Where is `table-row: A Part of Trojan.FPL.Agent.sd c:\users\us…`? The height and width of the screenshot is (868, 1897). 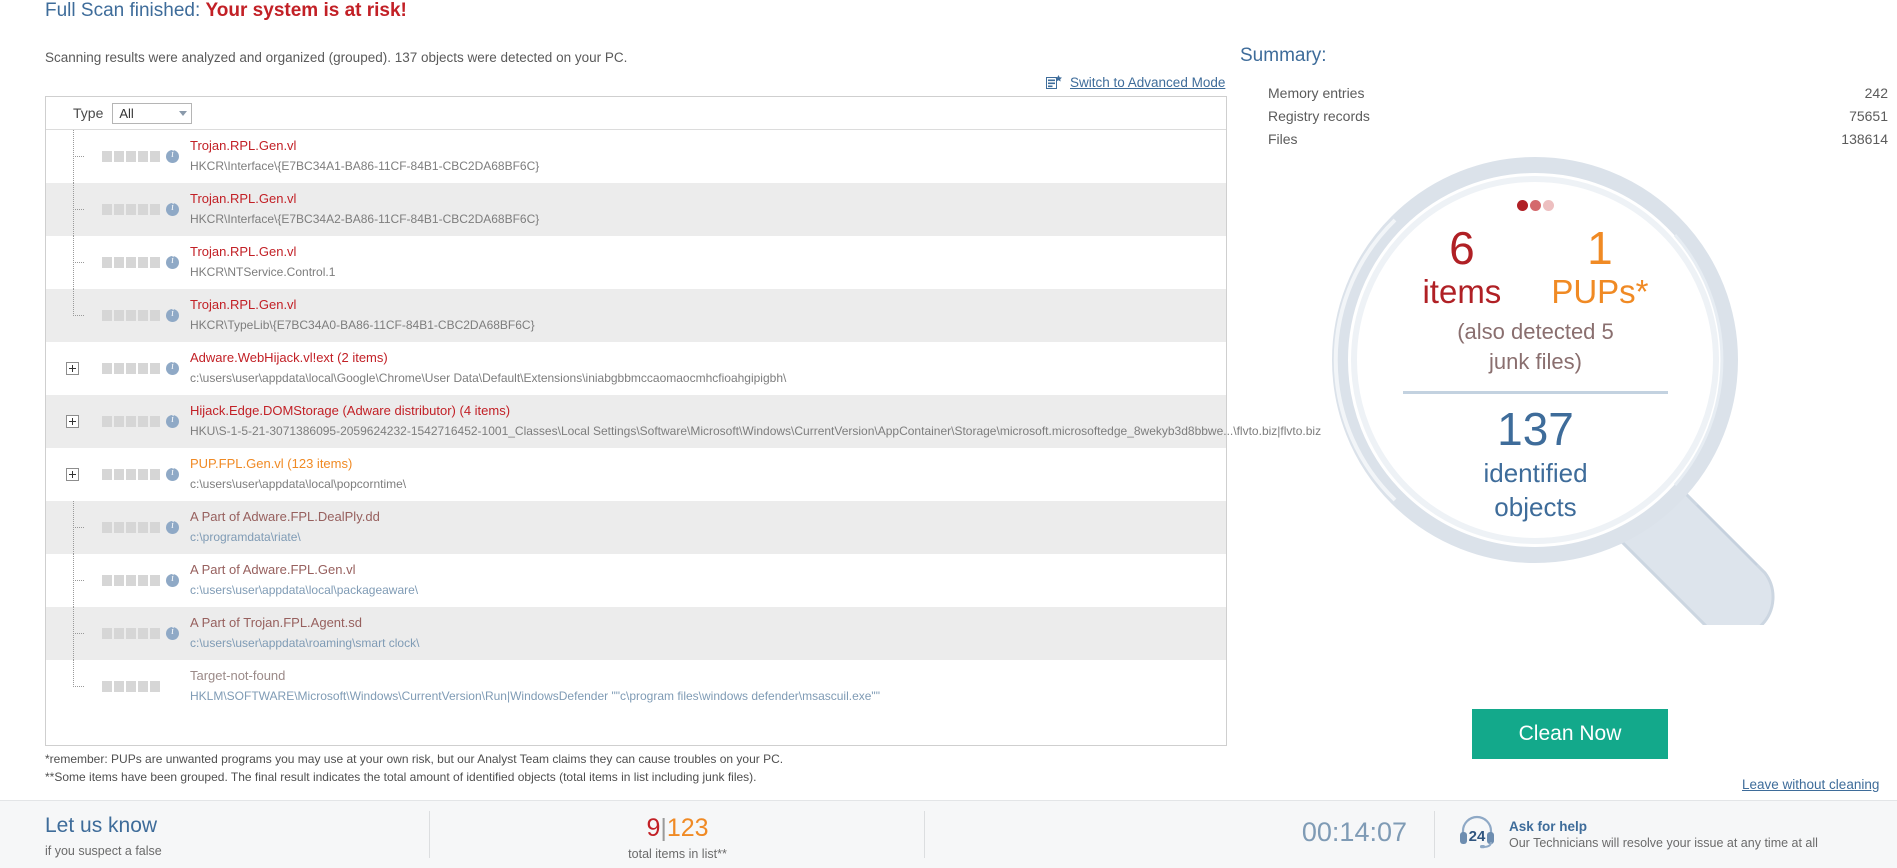 table-row: A Part of Trojan.FPL.Agent.sd c:\users\us… is located at coordinates (636, 633).